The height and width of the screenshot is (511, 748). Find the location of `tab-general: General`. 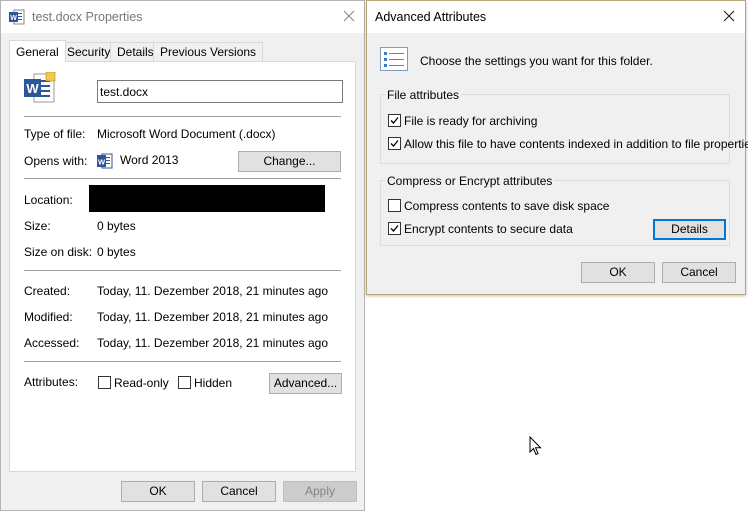

tab-general: General is located at coordinates (37, 51).